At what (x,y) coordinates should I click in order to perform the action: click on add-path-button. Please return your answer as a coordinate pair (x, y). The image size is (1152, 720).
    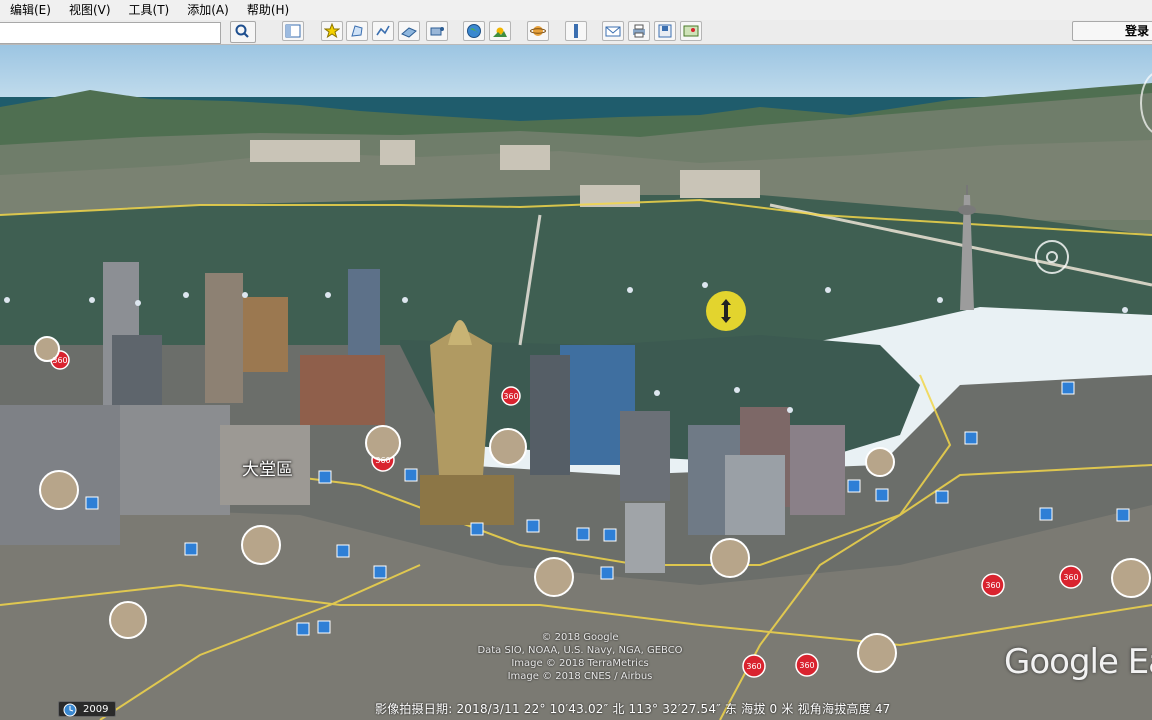
    Looking at the image, I should click on (383, 31).